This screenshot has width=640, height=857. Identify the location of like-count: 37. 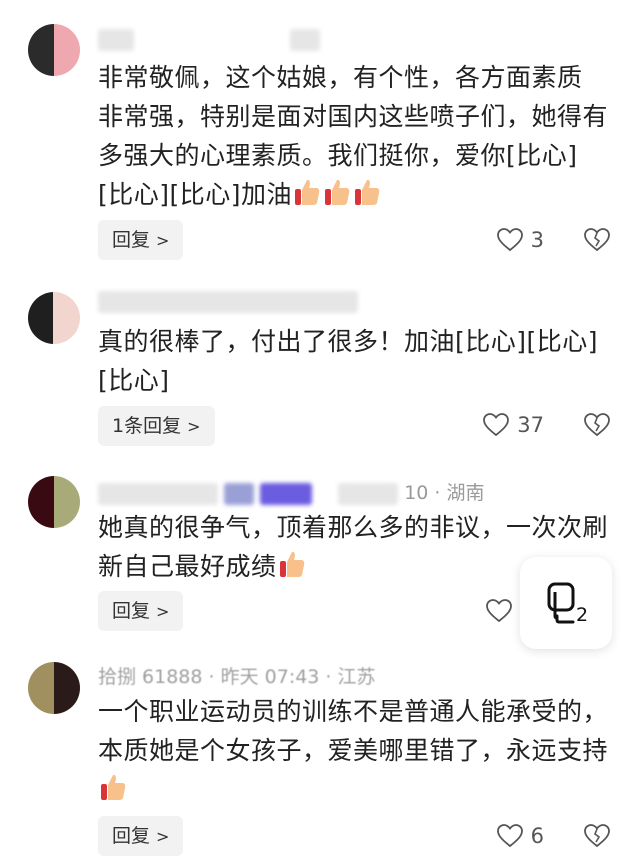
(530, 425).